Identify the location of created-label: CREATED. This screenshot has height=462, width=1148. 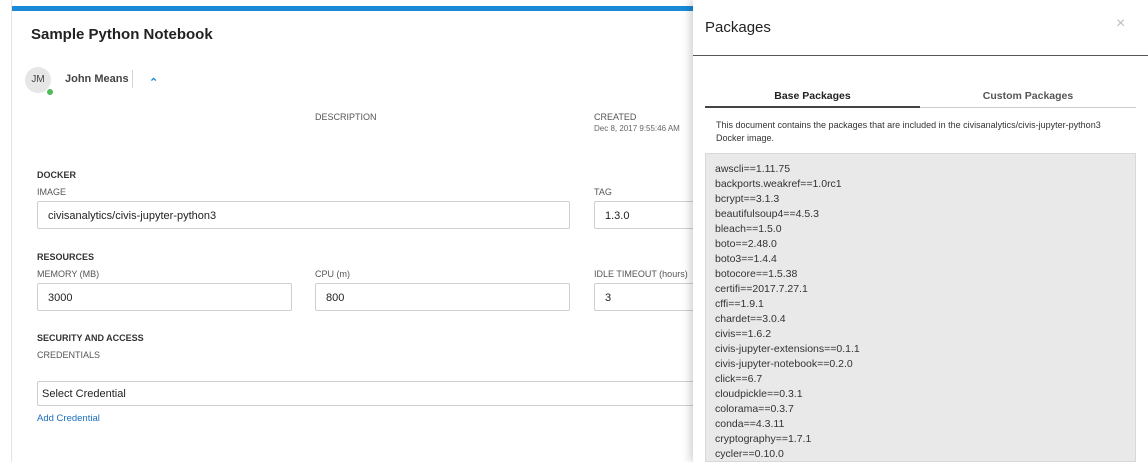
(615, 117).